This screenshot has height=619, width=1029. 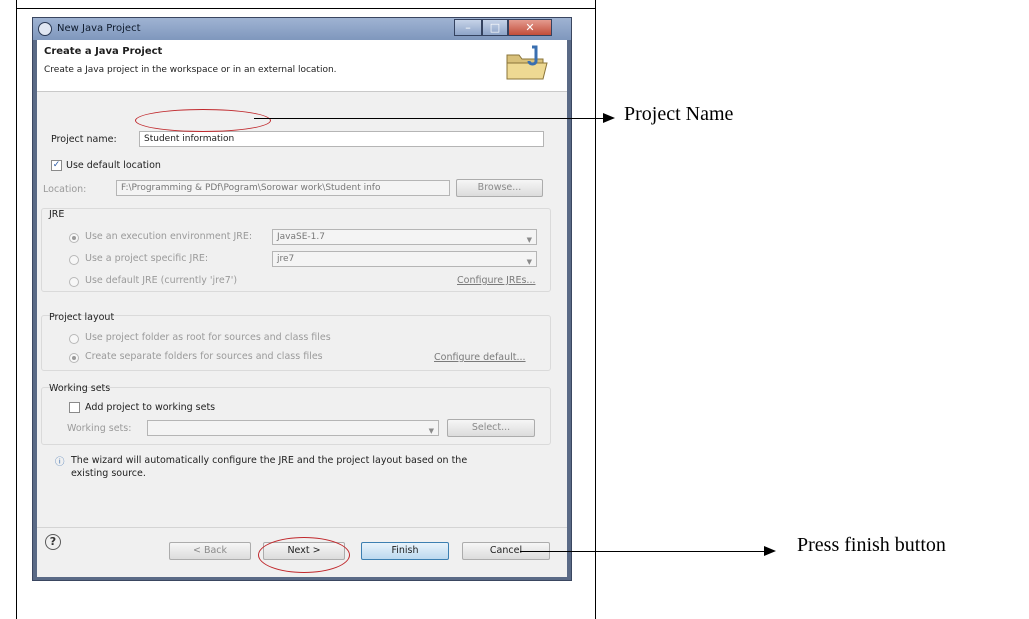 What do you see at coordinates (468, 27) in the screenshot?
I see `minimize-button: –` at bounding box center [468, 27].